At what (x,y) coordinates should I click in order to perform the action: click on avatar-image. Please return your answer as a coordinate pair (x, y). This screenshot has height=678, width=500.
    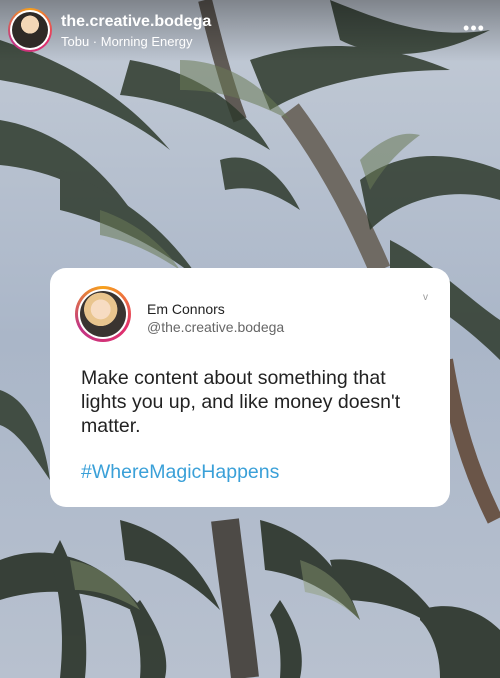
    Looking at the image, I should click on (30, 30).